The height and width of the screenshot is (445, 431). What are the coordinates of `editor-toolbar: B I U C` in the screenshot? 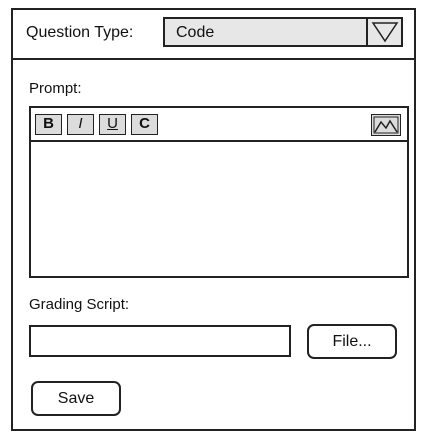 It's located at (219, 125).